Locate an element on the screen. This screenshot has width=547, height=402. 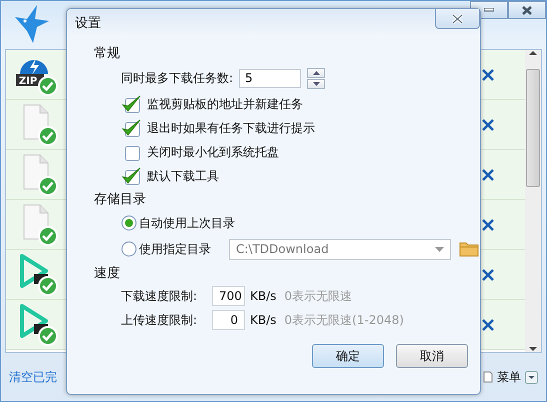
section-heading: 速度 is located at coordinates (107, 274).